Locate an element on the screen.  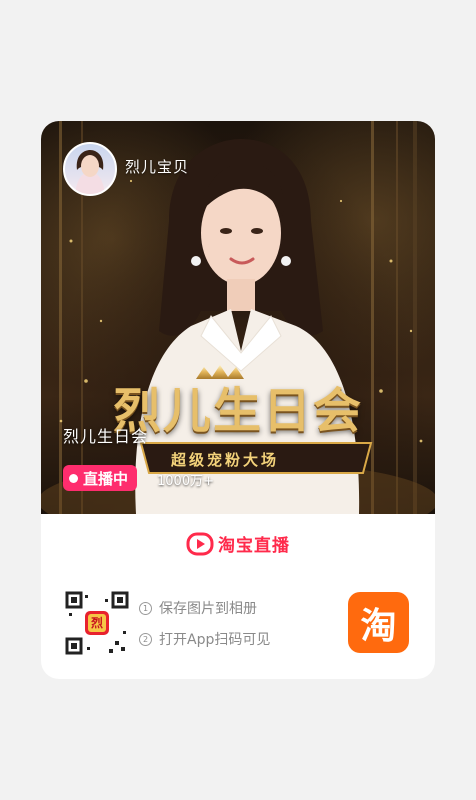
live-status-badge: 直播中 is located at coordinates (100, 478).